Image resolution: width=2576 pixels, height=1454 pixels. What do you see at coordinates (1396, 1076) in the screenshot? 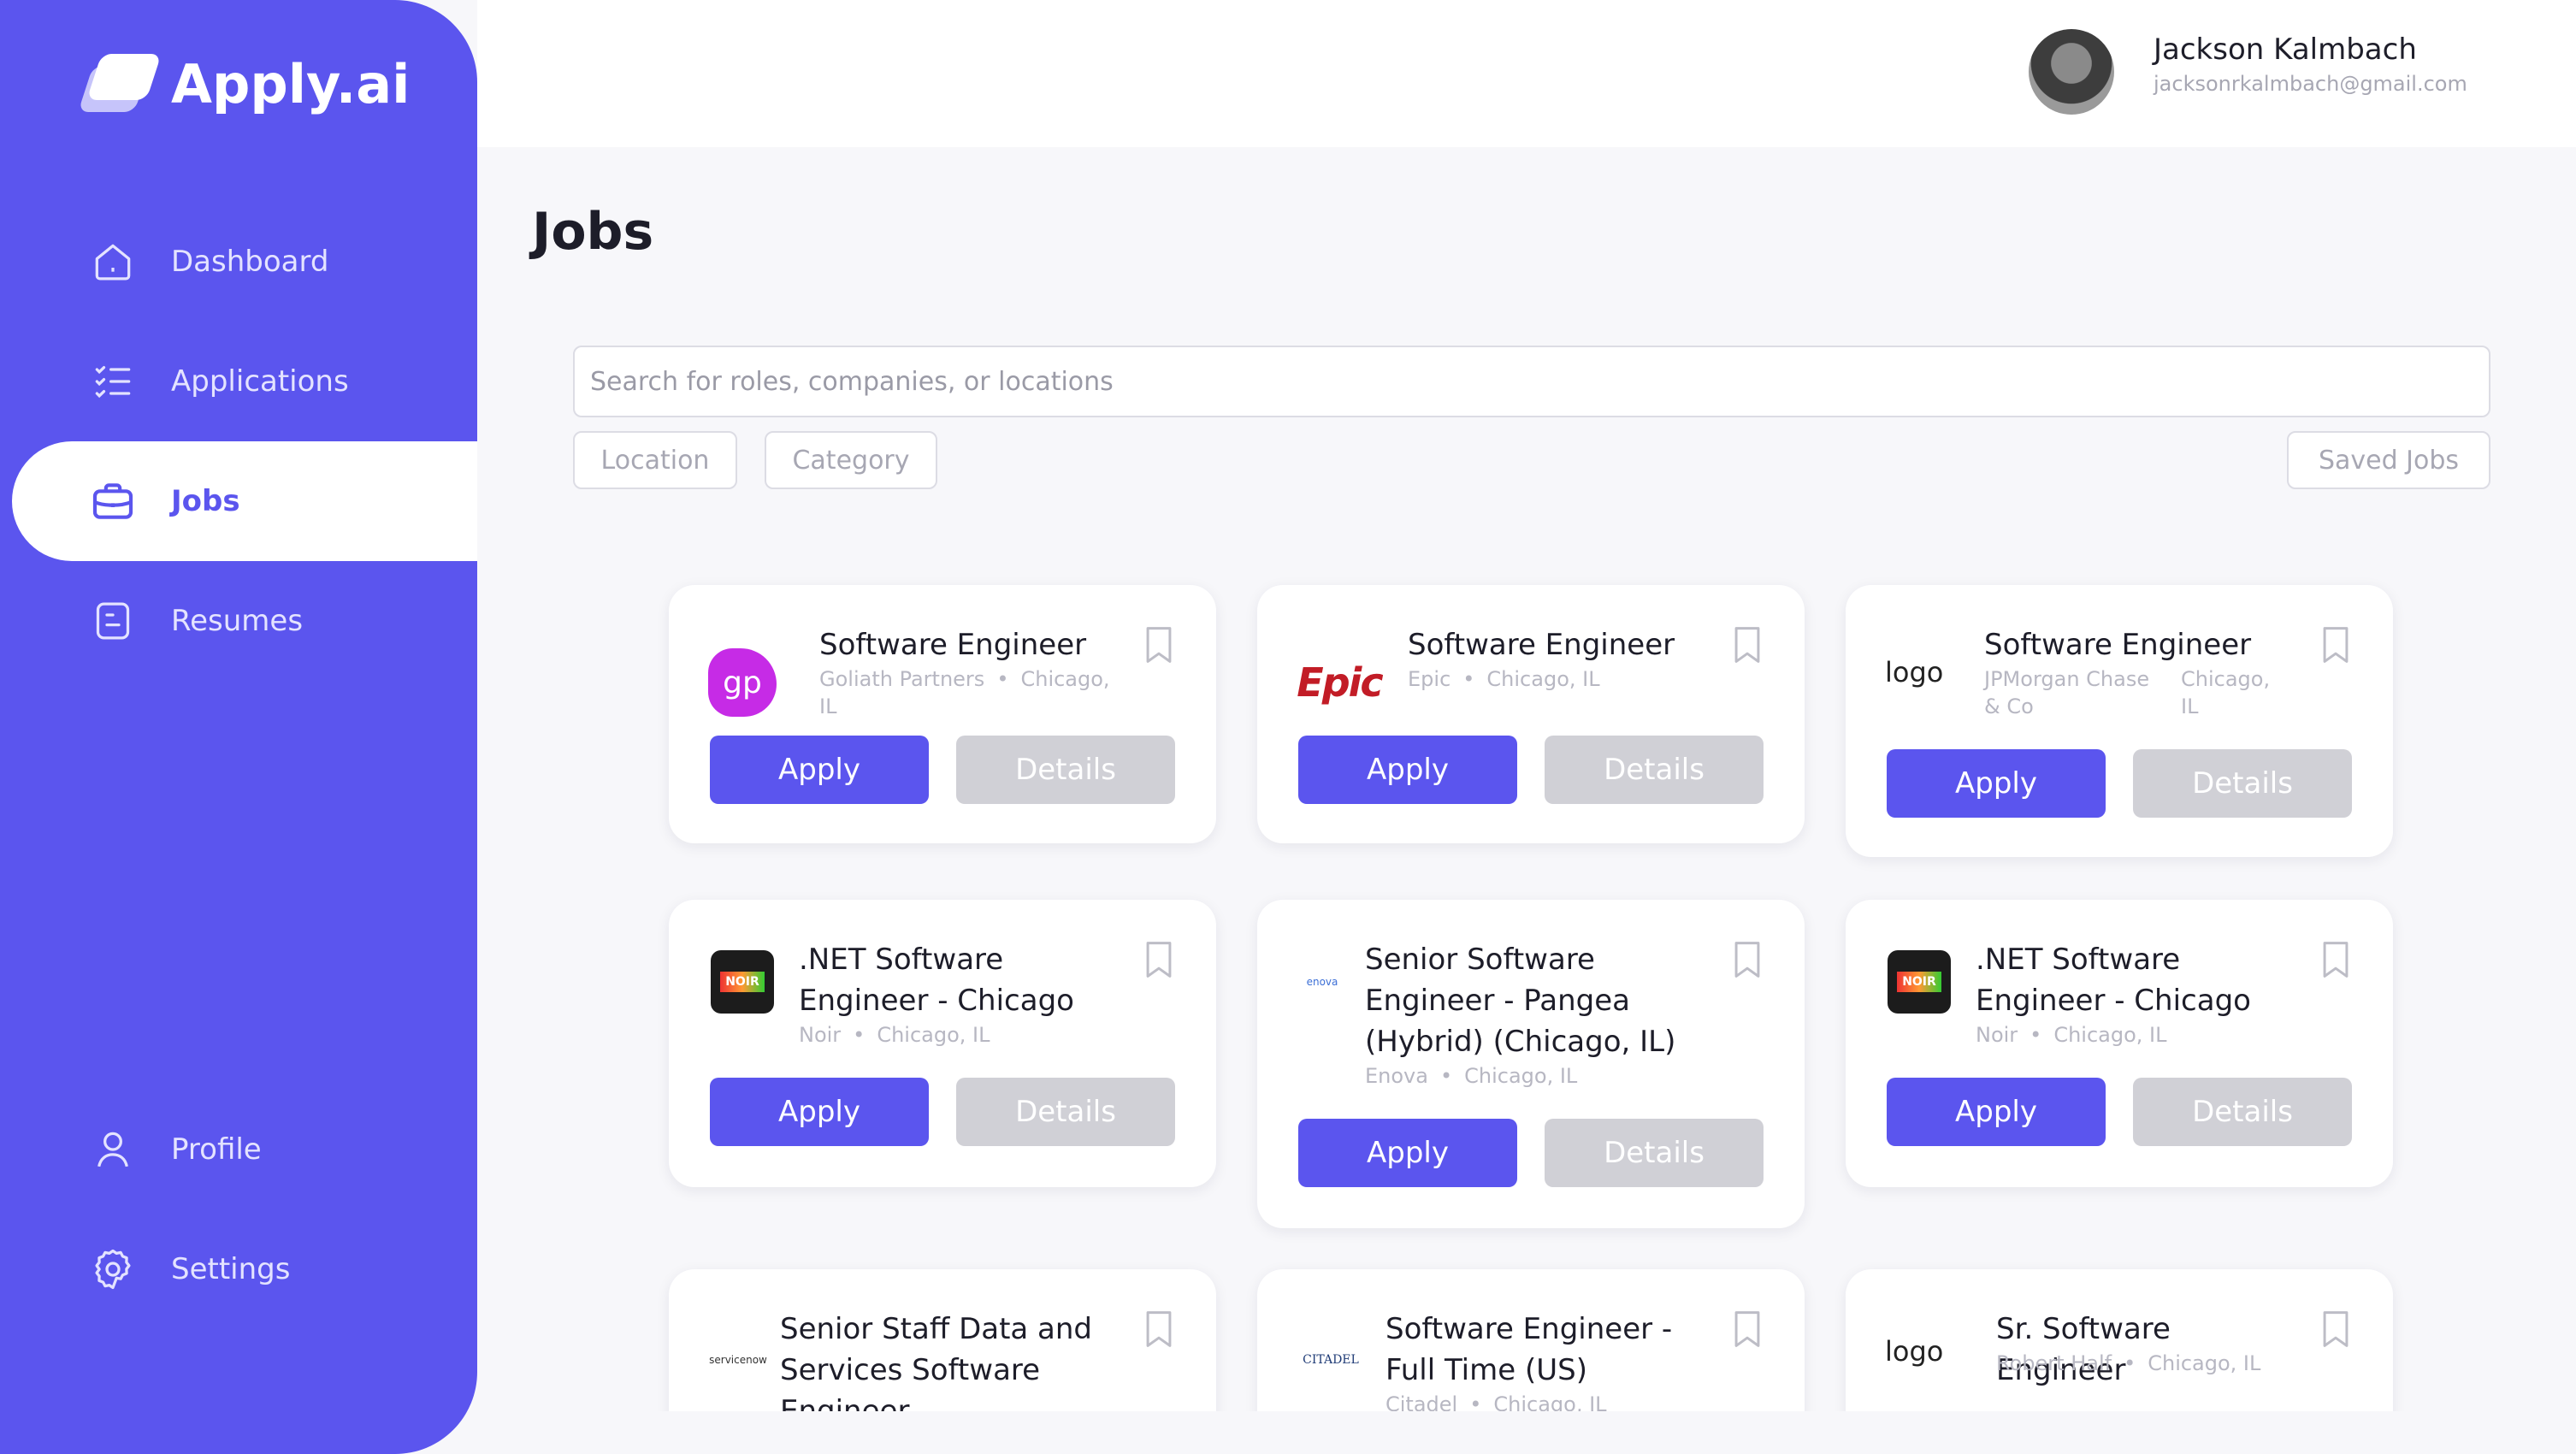
I see `company-name: Enova` at bounding box center [1396, 1076].